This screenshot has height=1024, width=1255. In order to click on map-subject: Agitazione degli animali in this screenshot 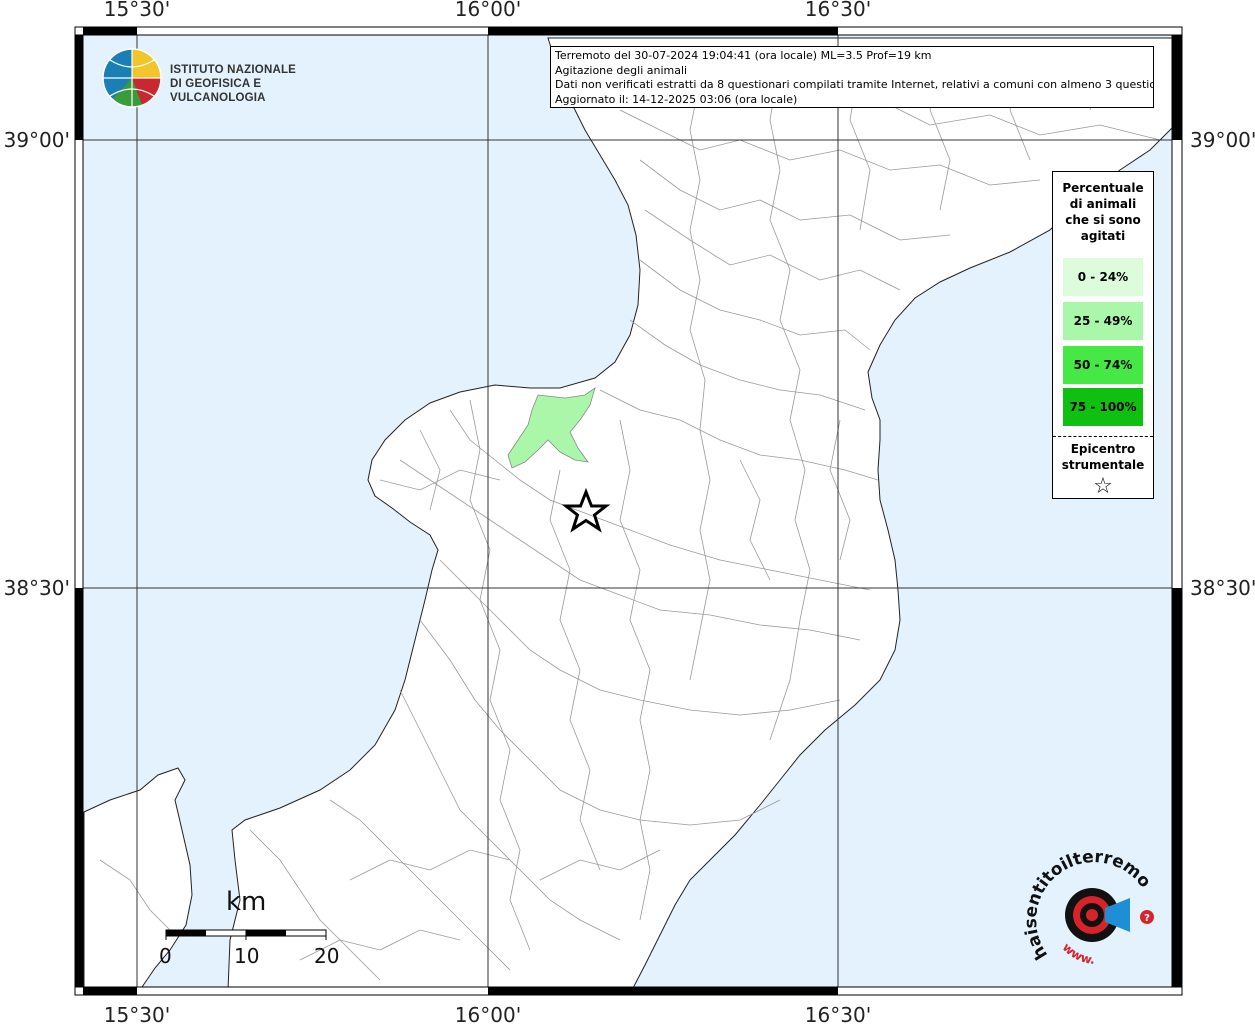, I will do `click(621, 70)`.